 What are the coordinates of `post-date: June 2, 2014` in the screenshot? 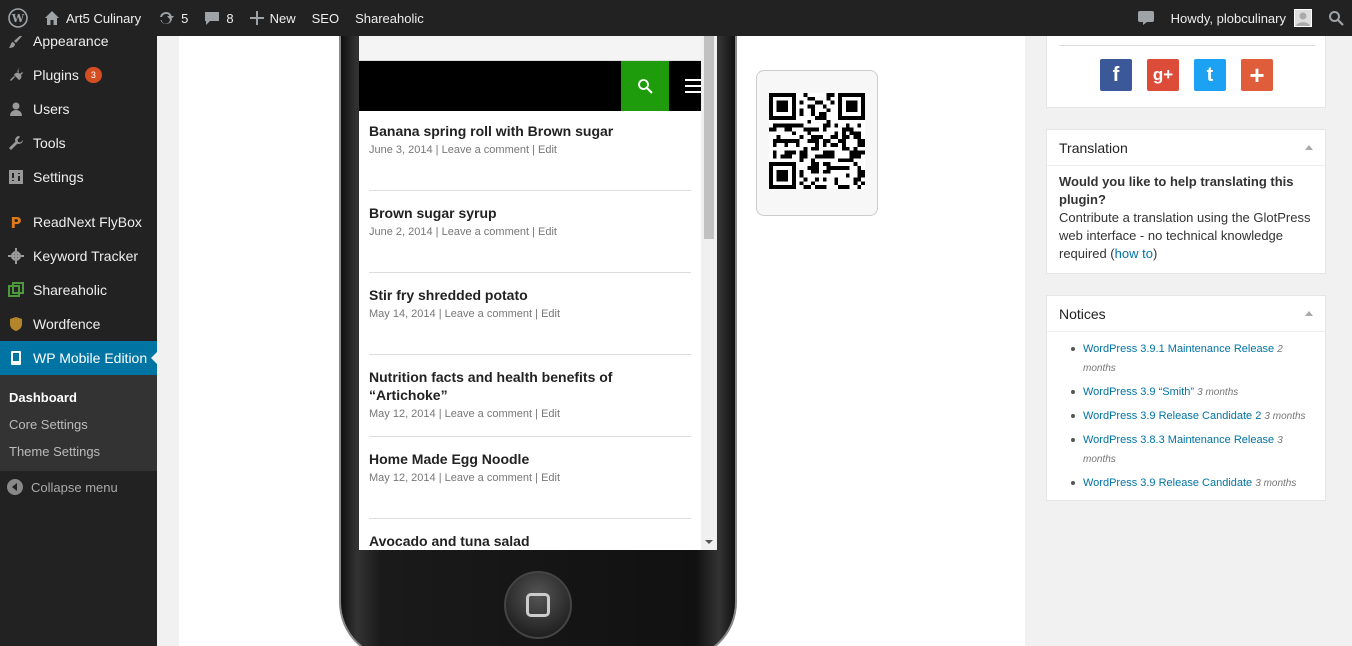 It's located at (401, 232).